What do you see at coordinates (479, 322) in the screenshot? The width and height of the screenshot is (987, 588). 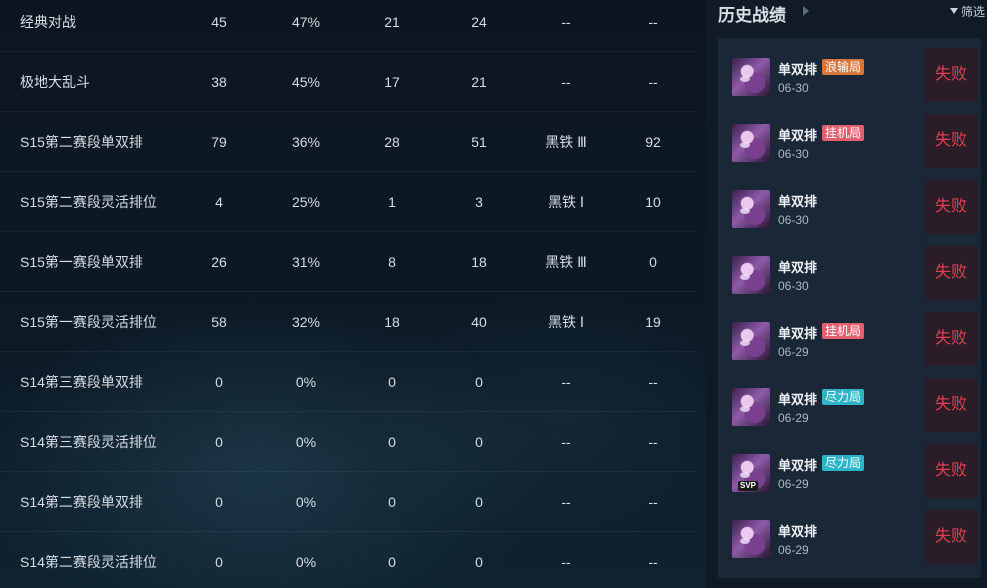 I see `stat-c4: 40` at bounding box center [479, 322].